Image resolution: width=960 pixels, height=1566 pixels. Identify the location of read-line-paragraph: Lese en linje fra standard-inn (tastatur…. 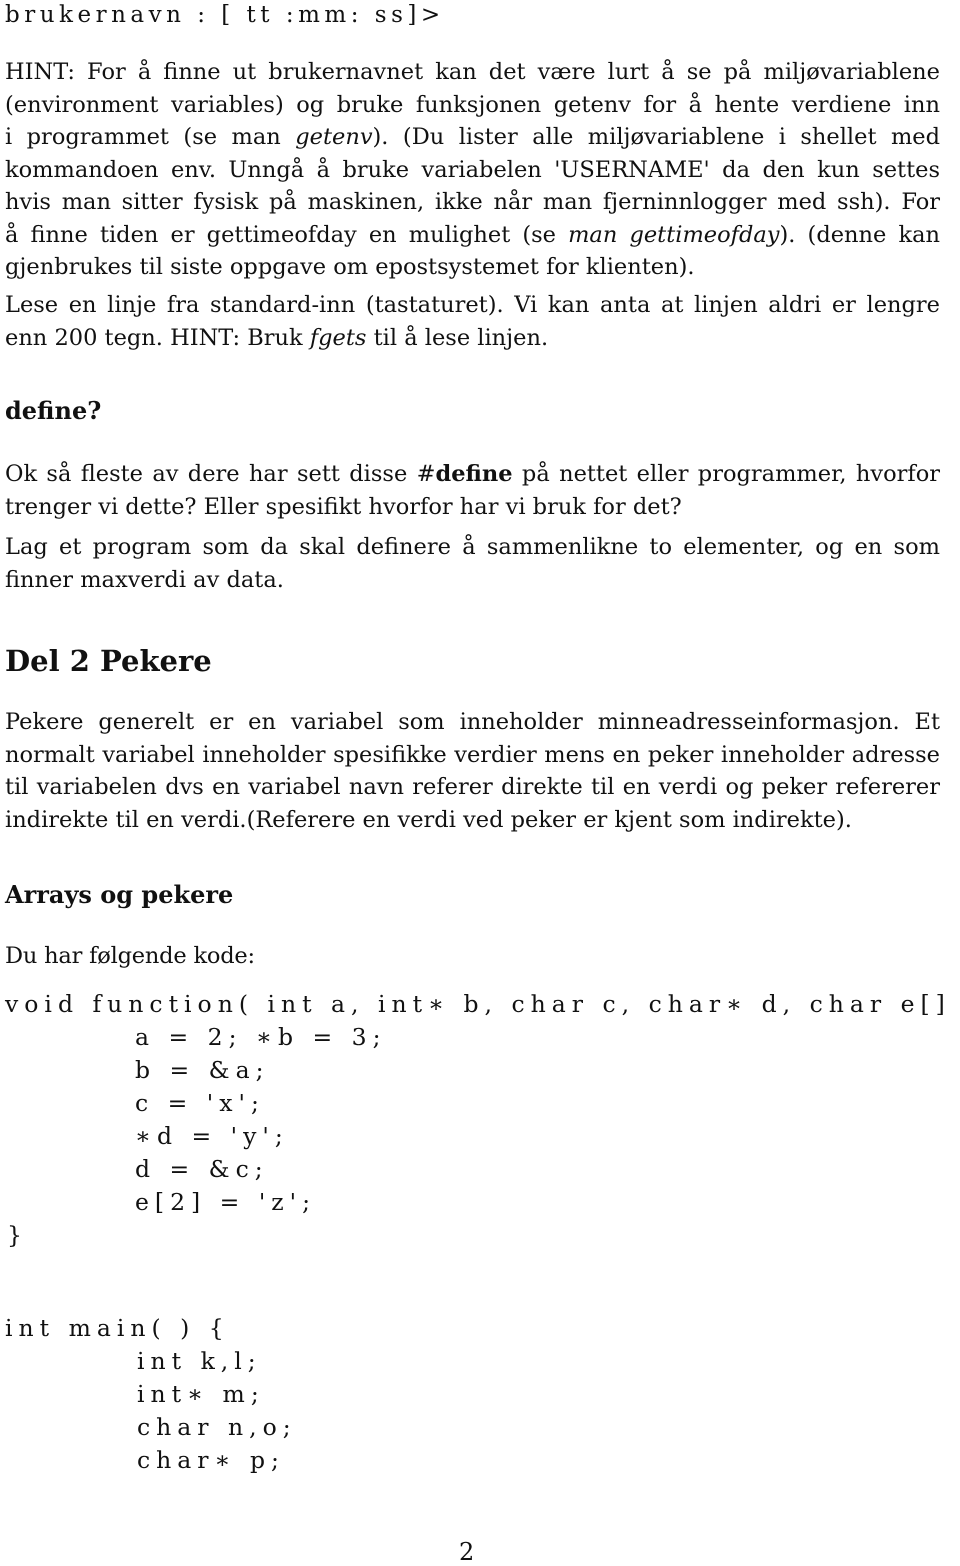
(472, 321).